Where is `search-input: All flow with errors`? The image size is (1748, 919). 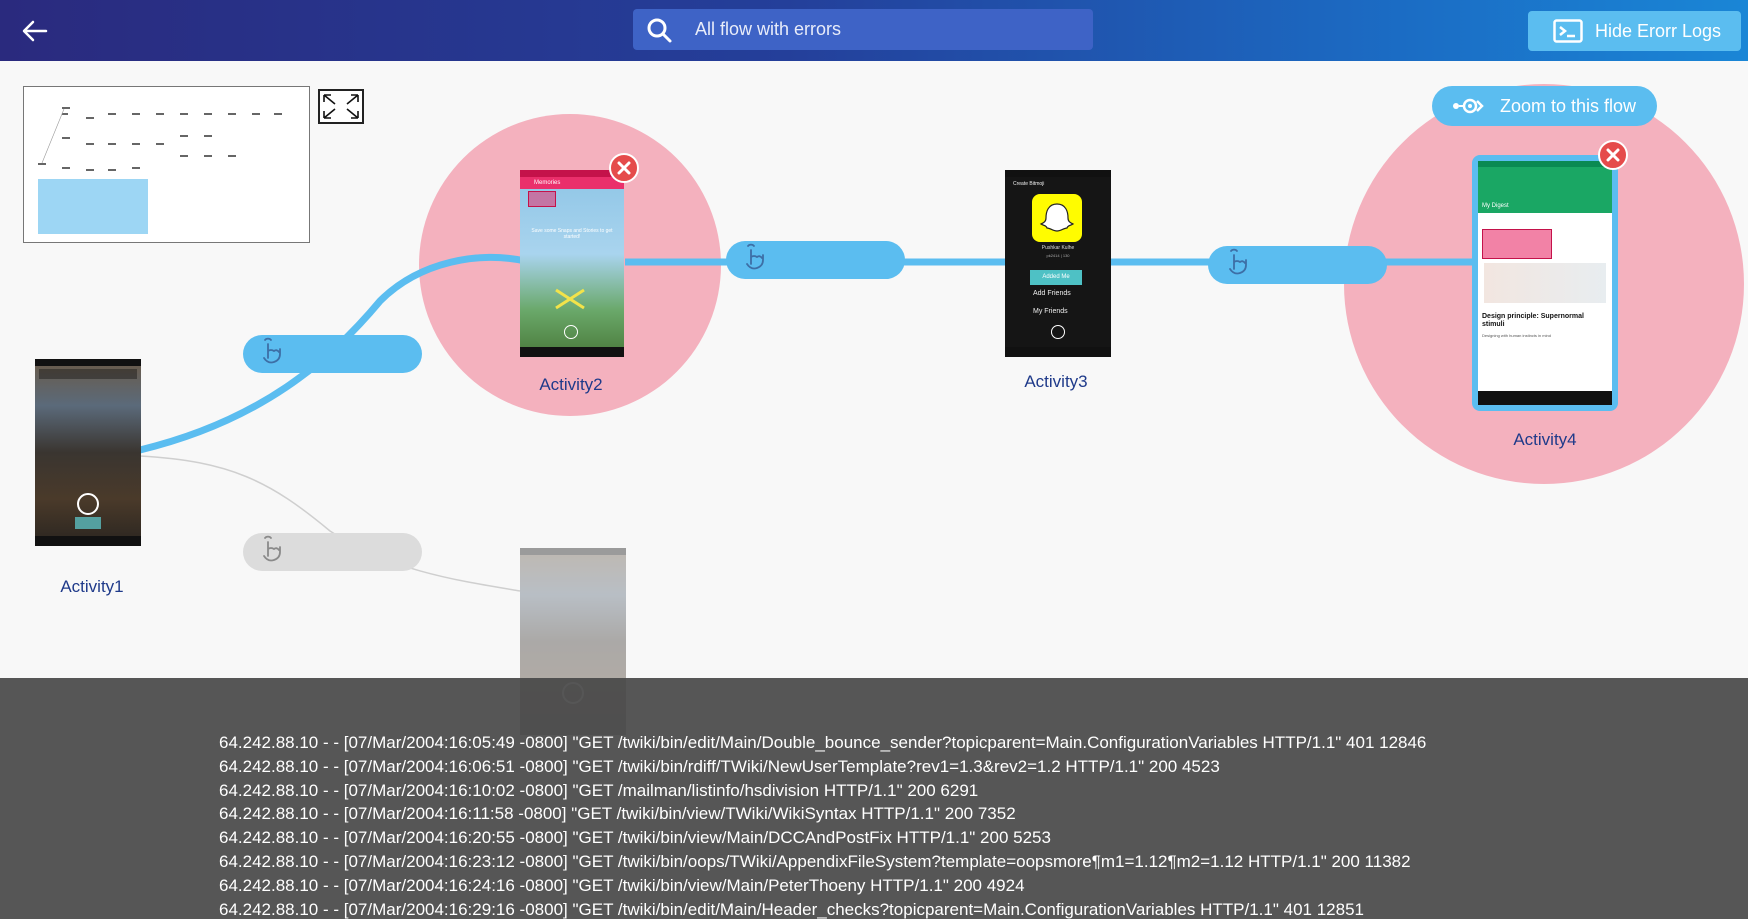
search-input: All flow with errors is located at coordinates (768, 29).